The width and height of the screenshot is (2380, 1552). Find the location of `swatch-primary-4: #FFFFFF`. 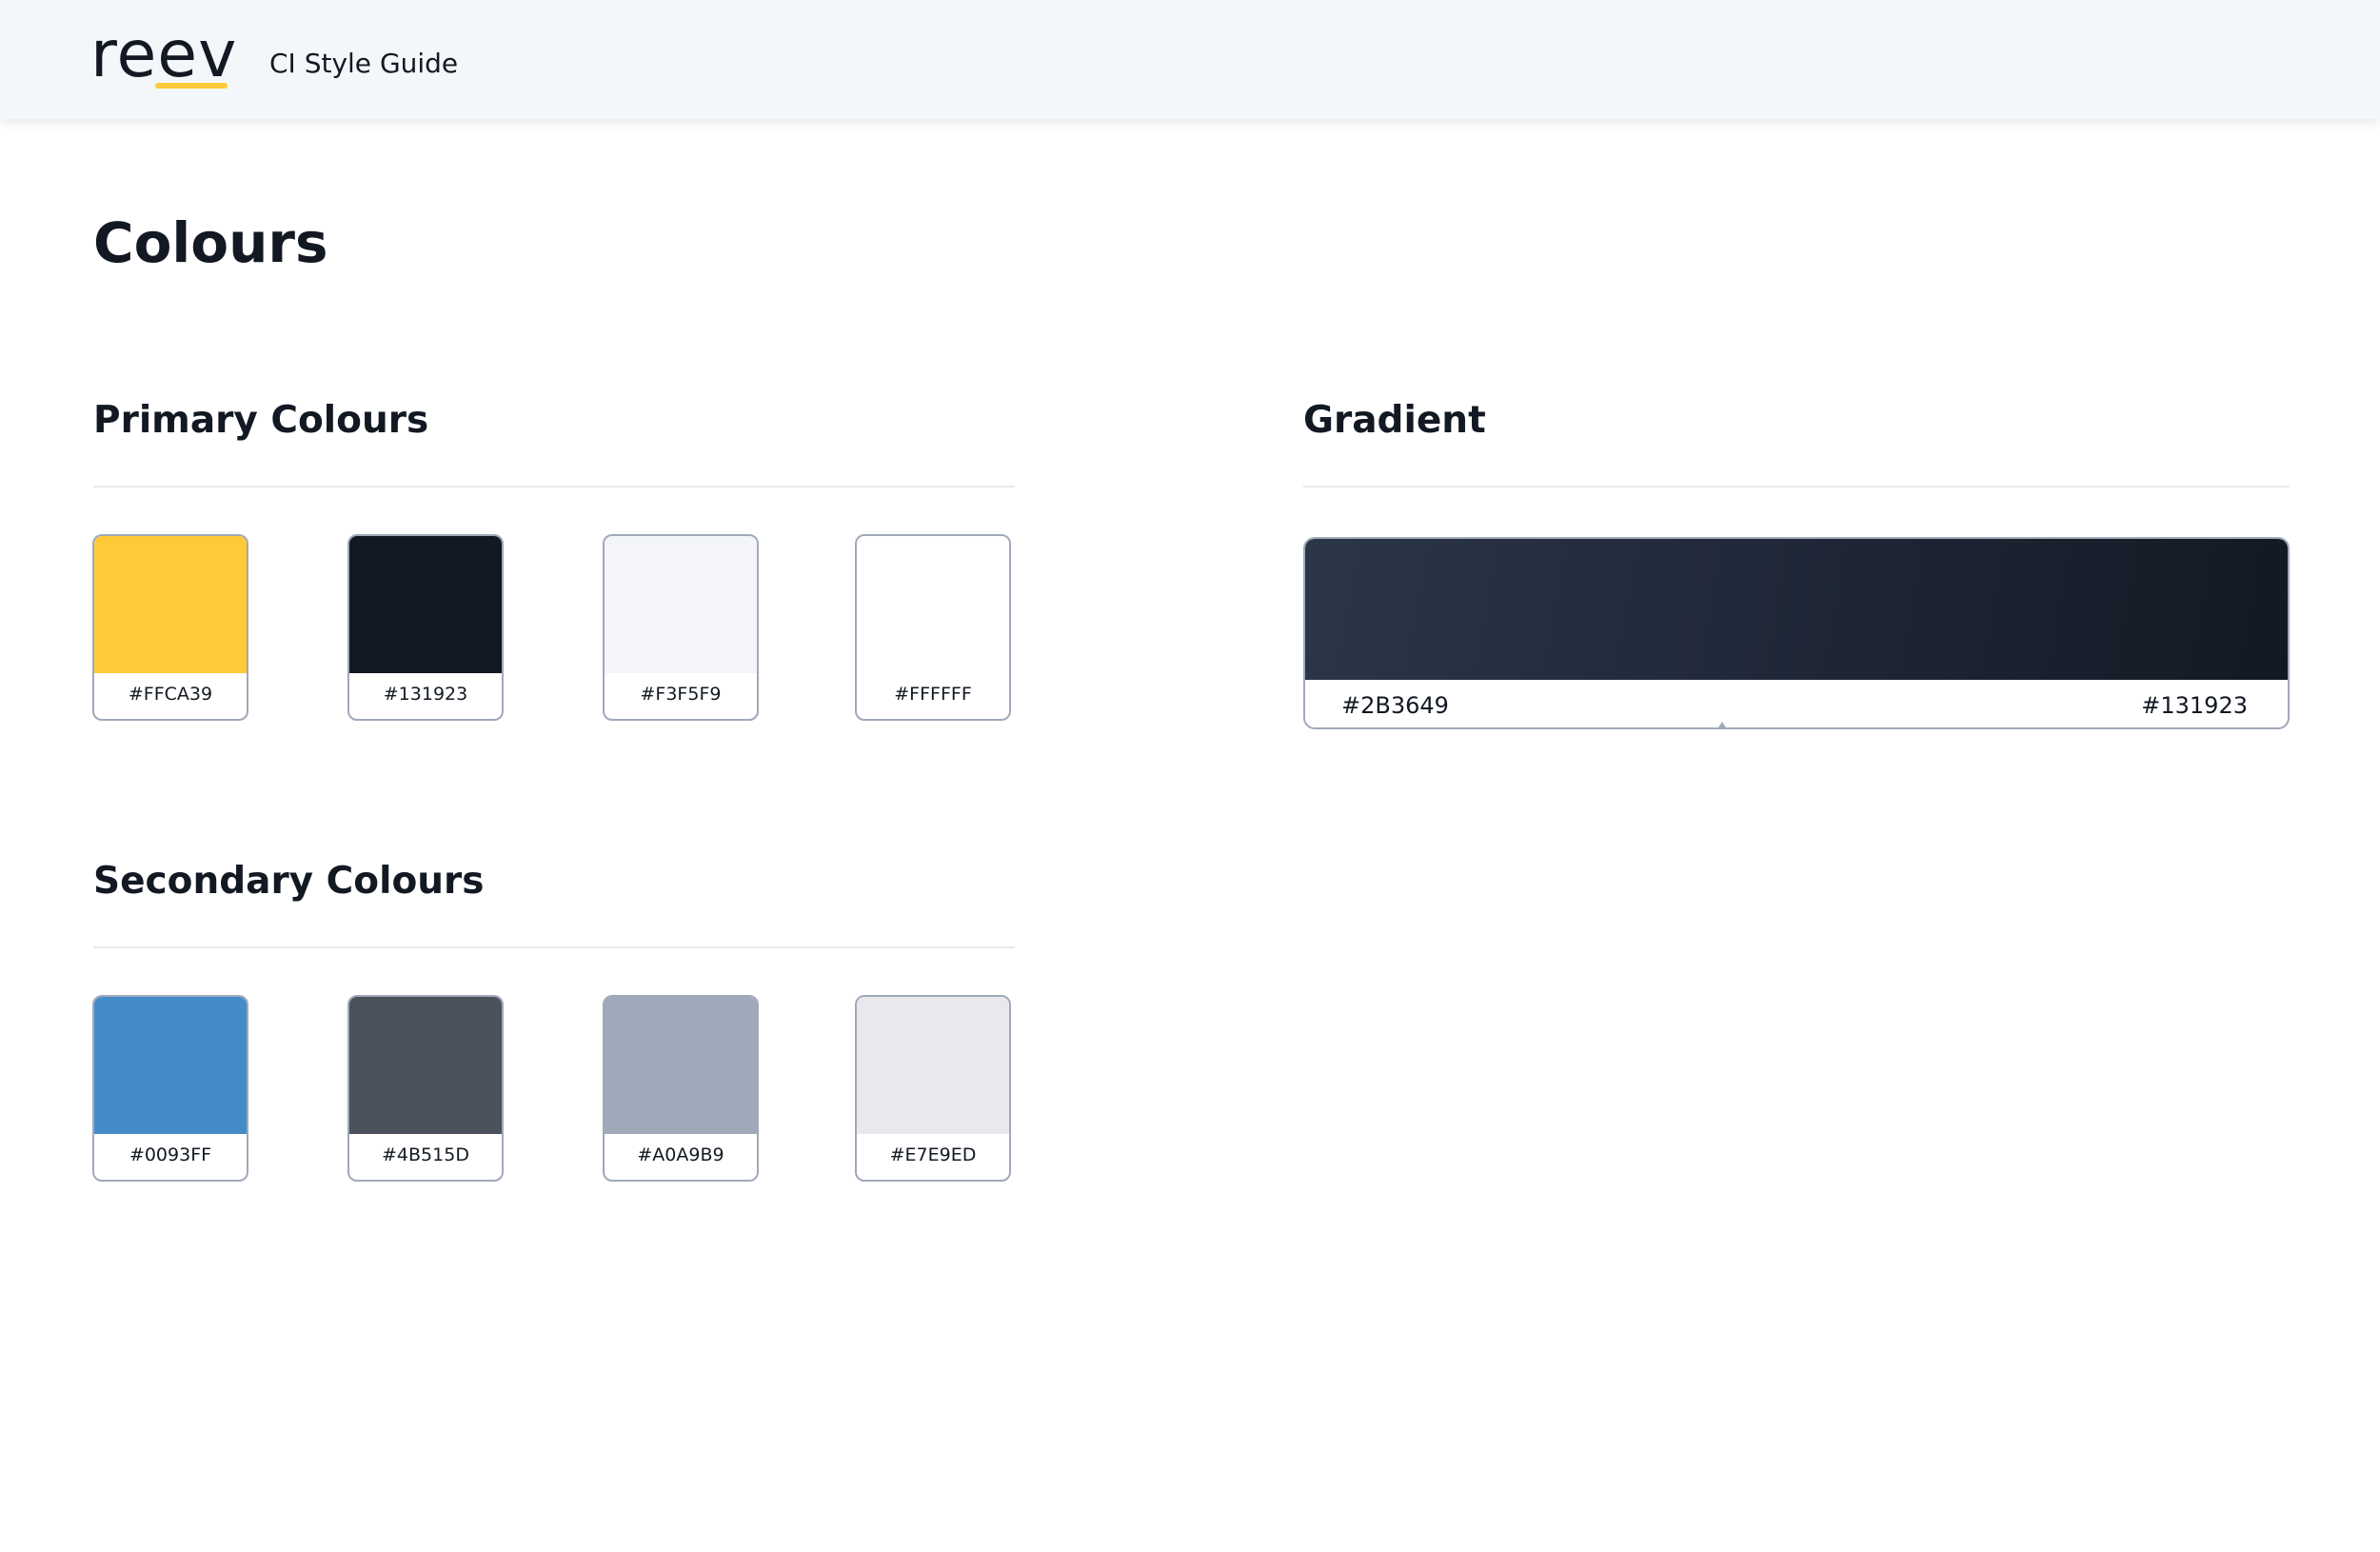

swatch-primary-4: #FFFFFF is located at coordinates (933, 628).